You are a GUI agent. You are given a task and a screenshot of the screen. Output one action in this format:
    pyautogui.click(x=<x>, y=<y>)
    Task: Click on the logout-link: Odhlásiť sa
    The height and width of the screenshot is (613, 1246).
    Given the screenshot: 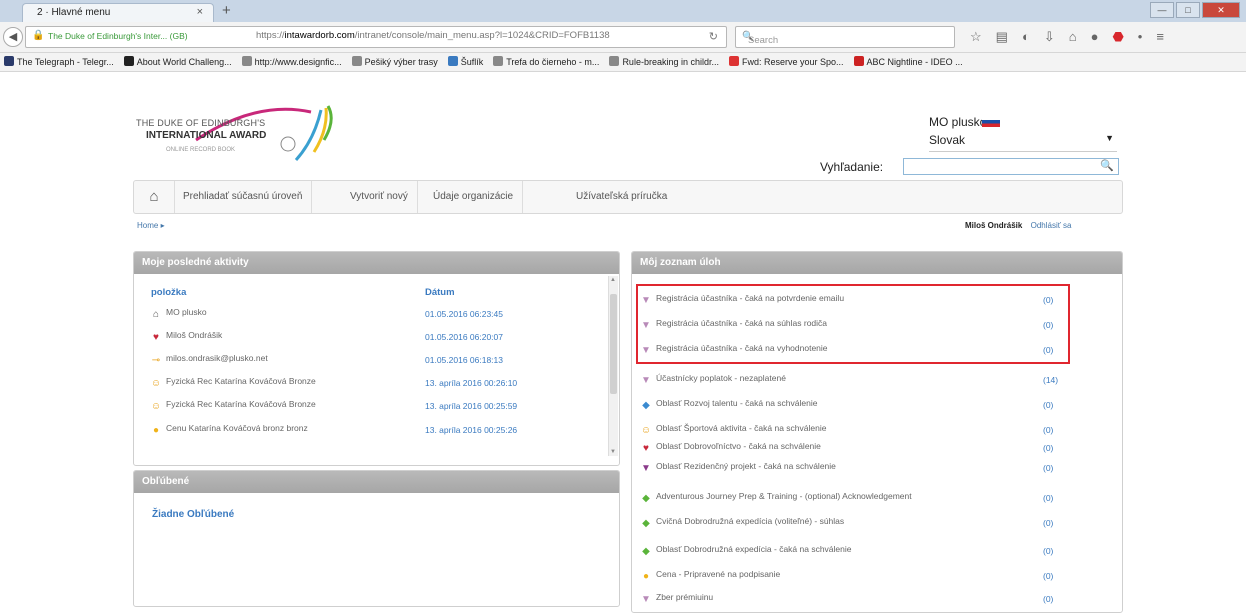 What is the action you would take?
    pyautogui.click(x=1051, y=225)
    